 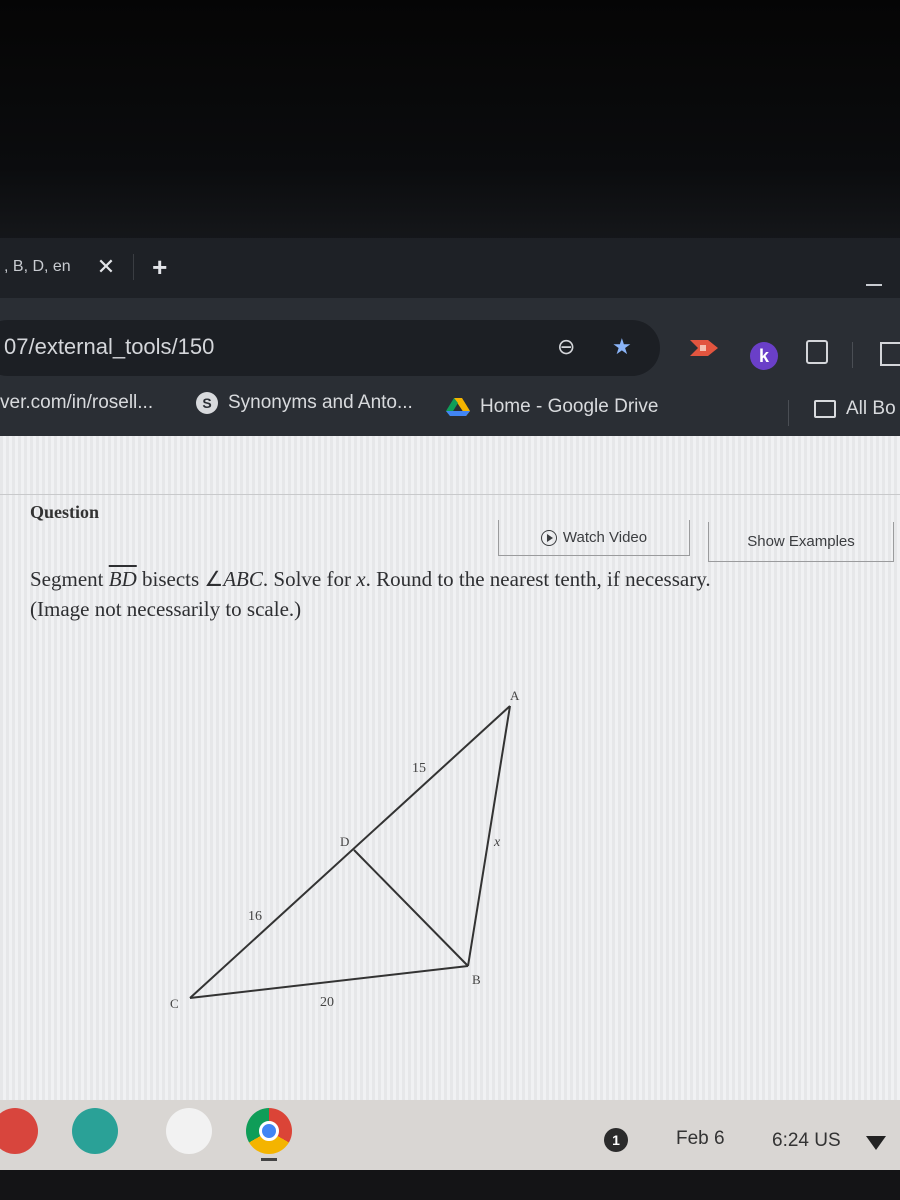 What do you see at coordinates (497, 842) in the screenshot?
I see `length-ab-label: x` at bounding box center [497, 842].